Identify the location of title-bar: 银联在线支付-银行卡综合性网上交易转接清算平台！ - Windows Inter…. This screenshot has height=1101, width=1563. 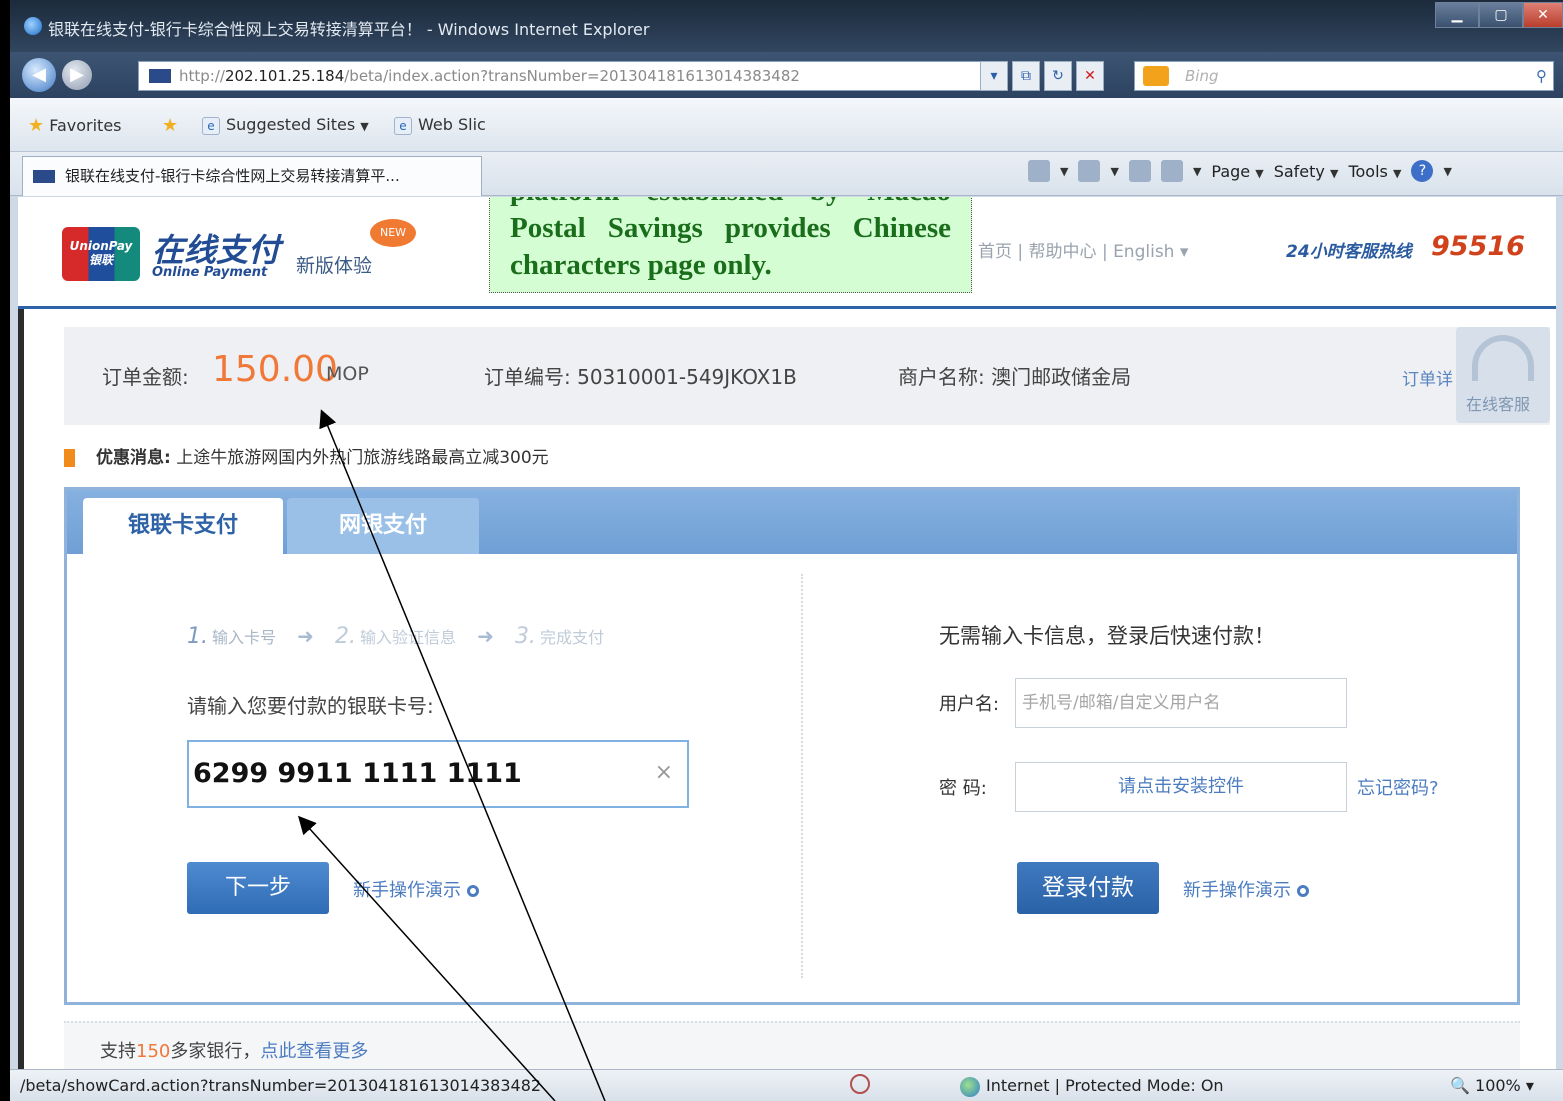
(786, 26).